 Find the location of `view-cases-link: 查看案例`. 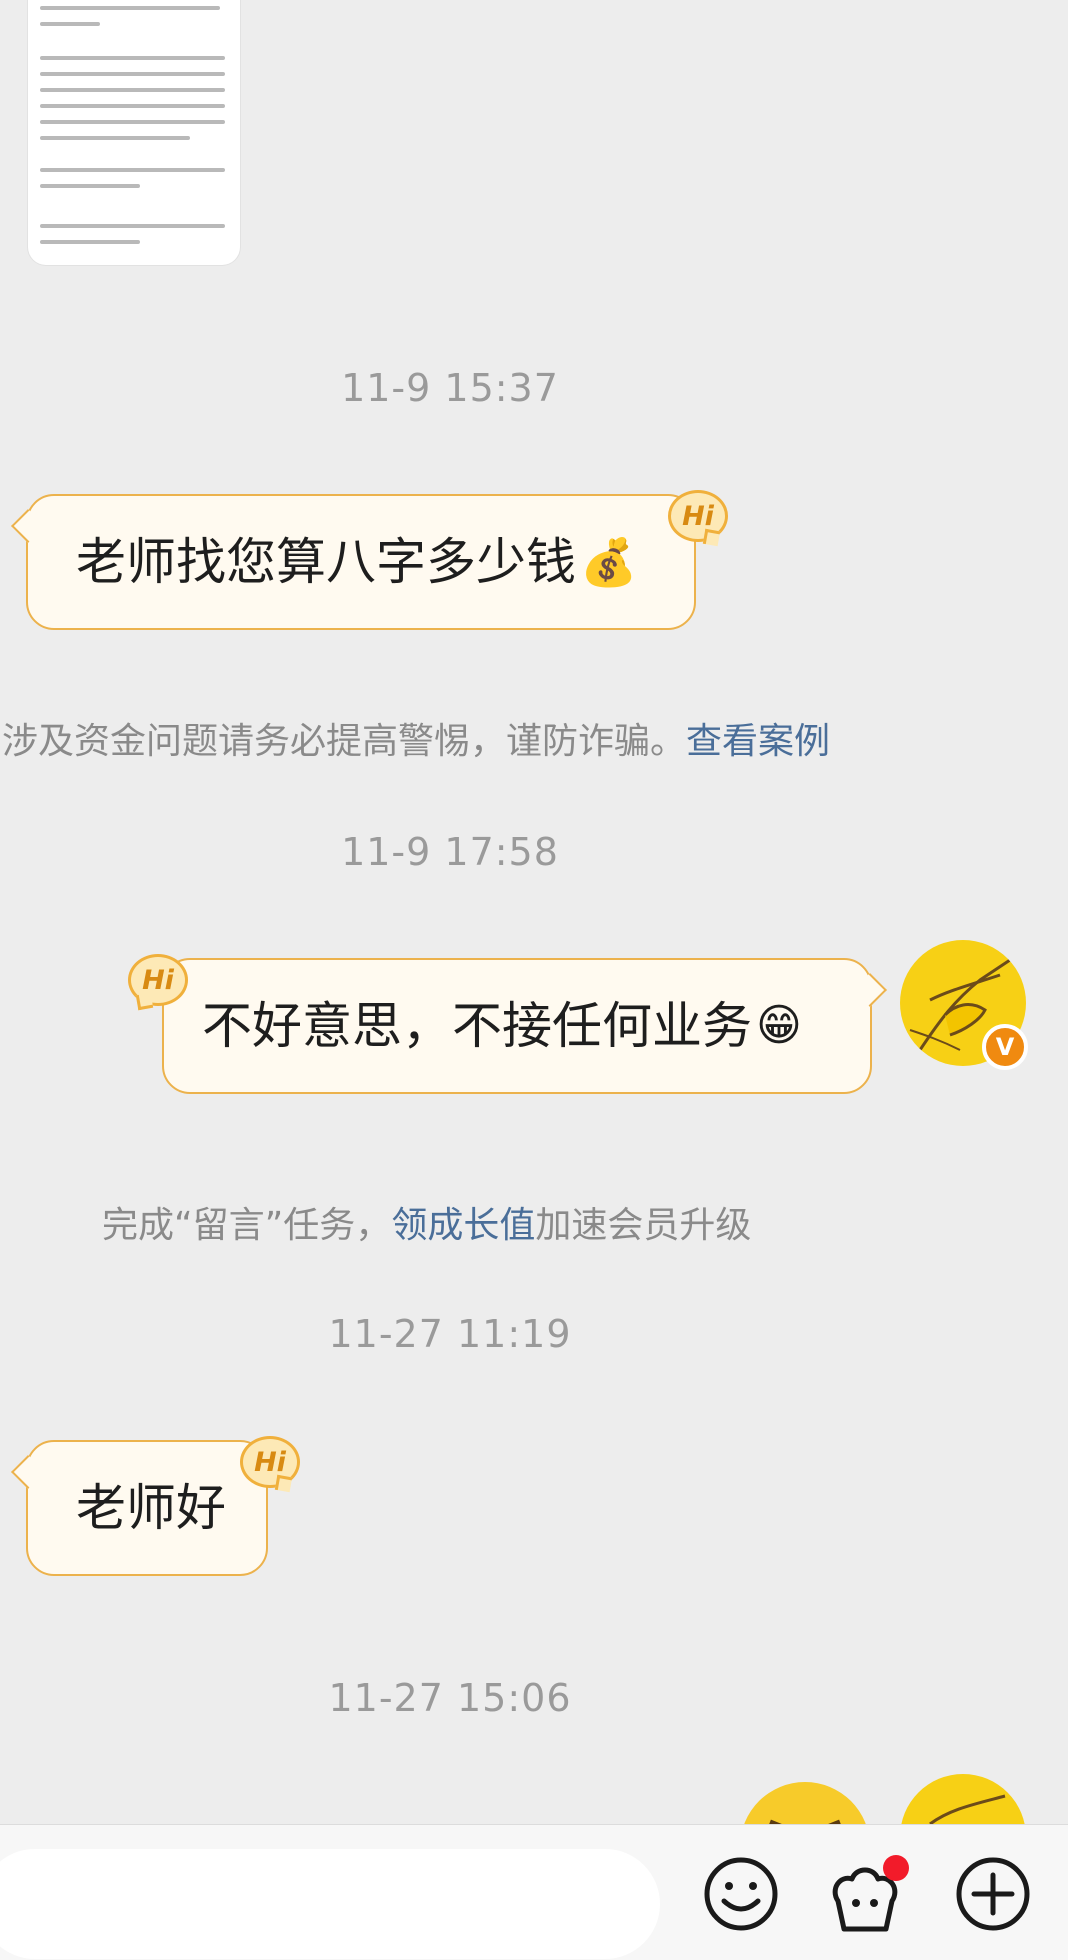

view-cases-link: 查看案例 is located at coordinates (758, 741).